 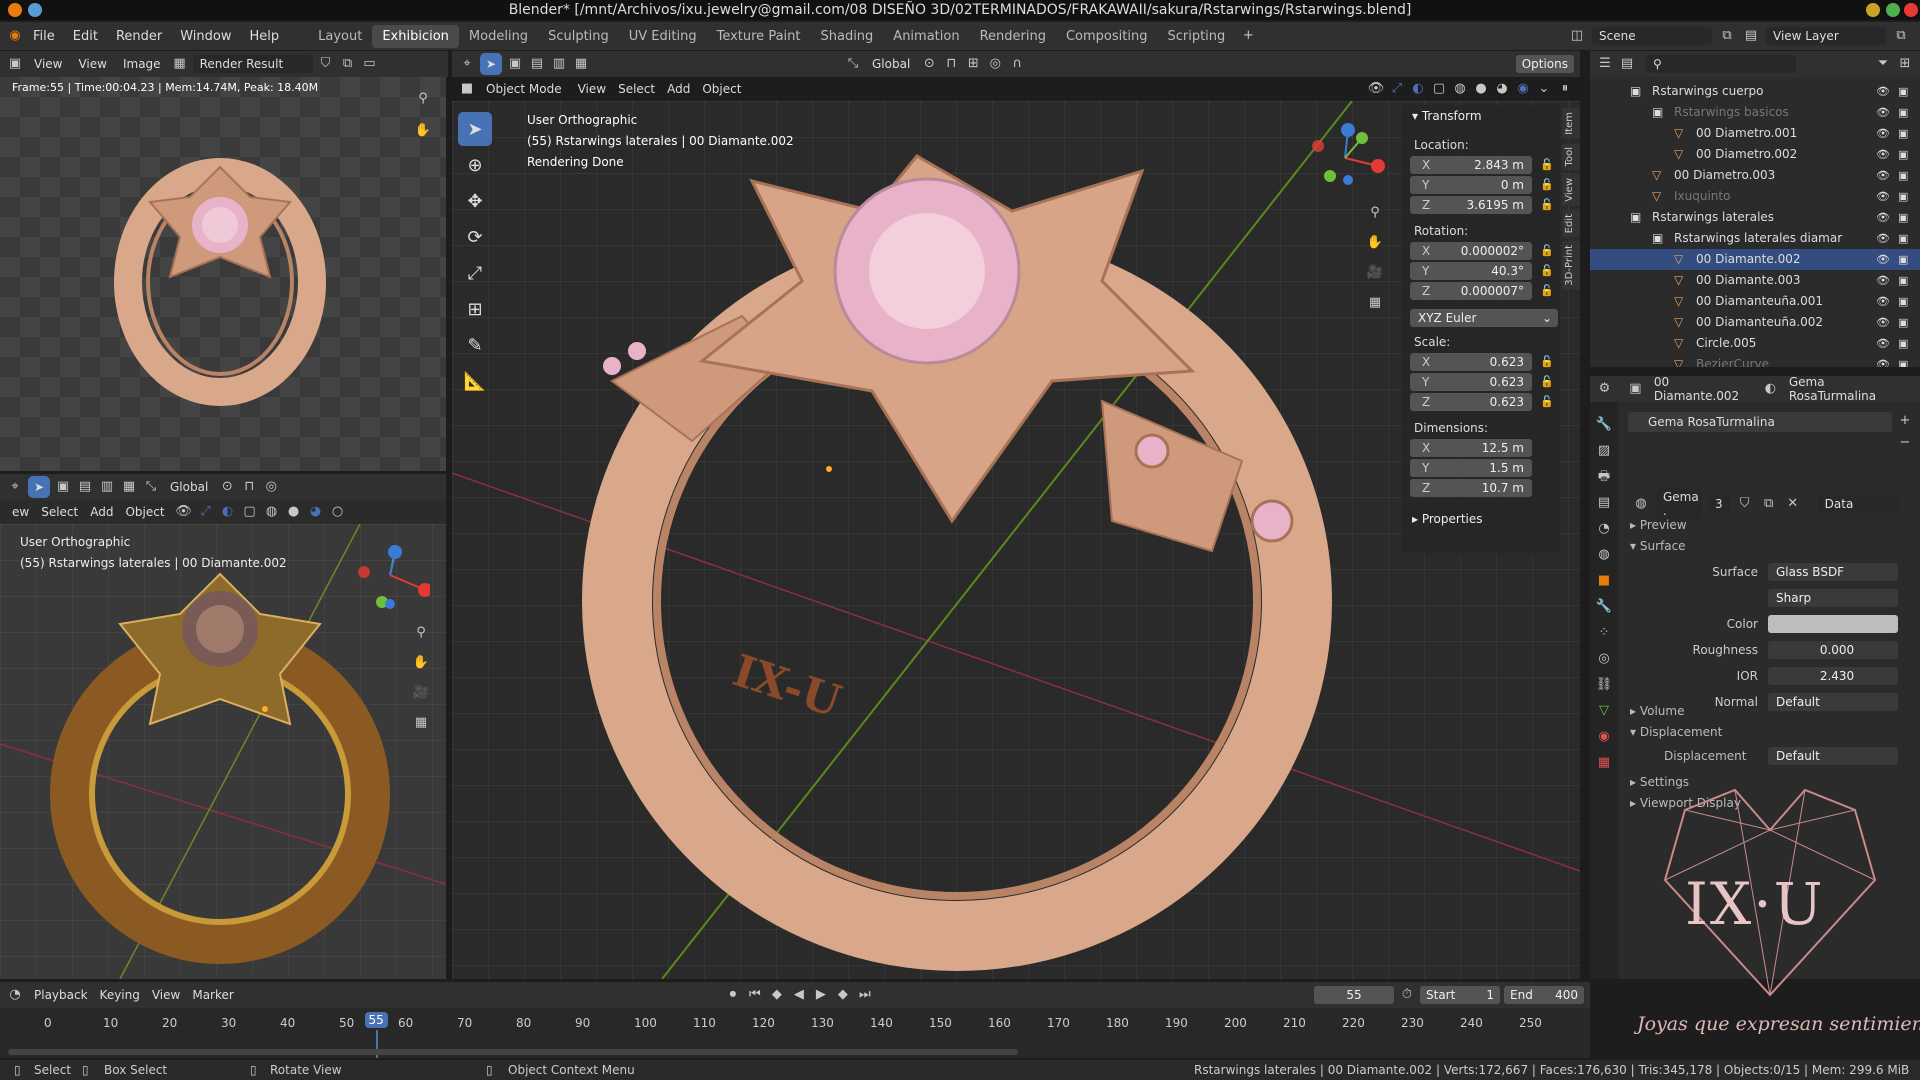 I want to click on filter-icon: ⏷, so click(x=1883, y=64).